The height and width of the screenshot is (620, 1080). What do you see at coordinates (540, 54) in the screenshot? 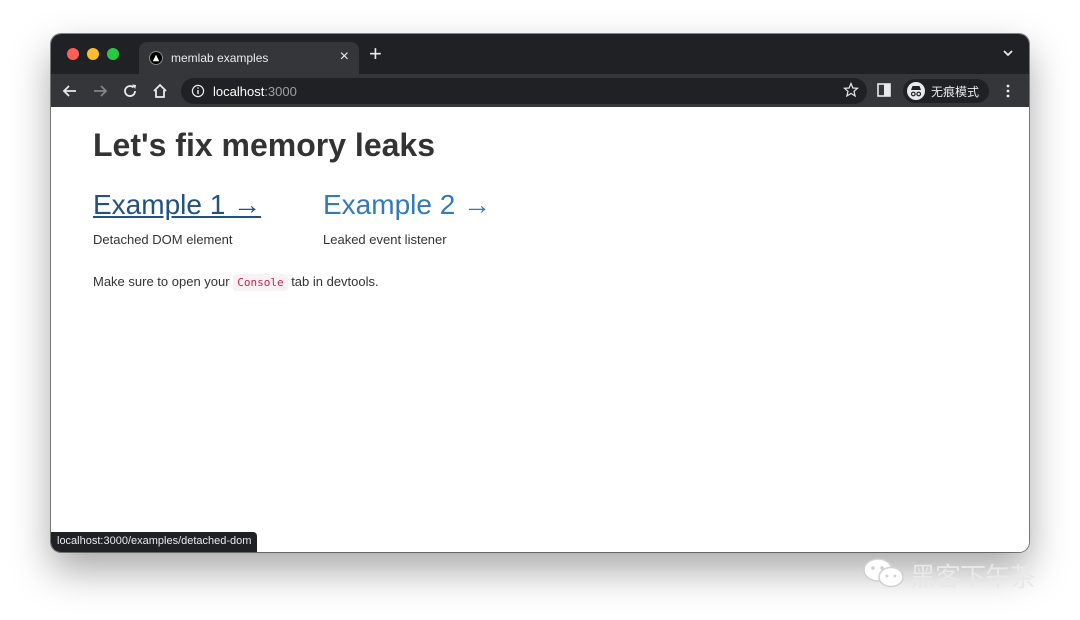
I see `tab-strip: memlab examples × +` at bounding box center [540, 54].